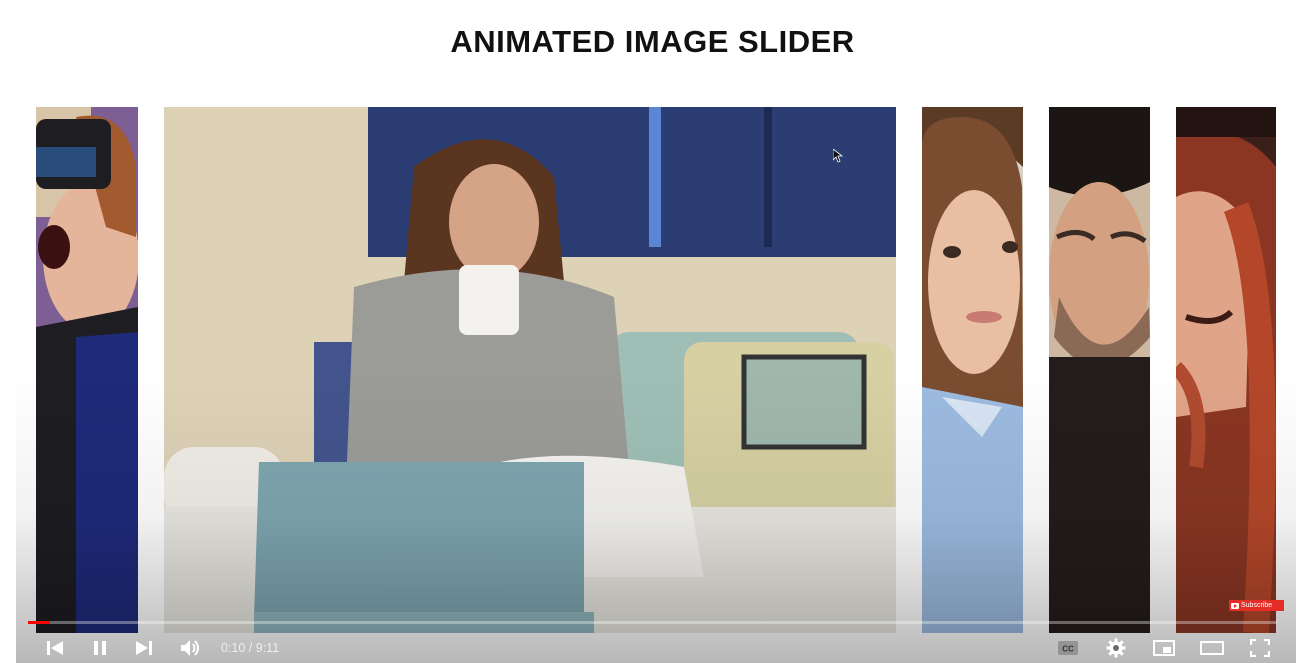  Describe the element at coordinates (39, 622) in the screenshot. I see `progress-played` at that location.